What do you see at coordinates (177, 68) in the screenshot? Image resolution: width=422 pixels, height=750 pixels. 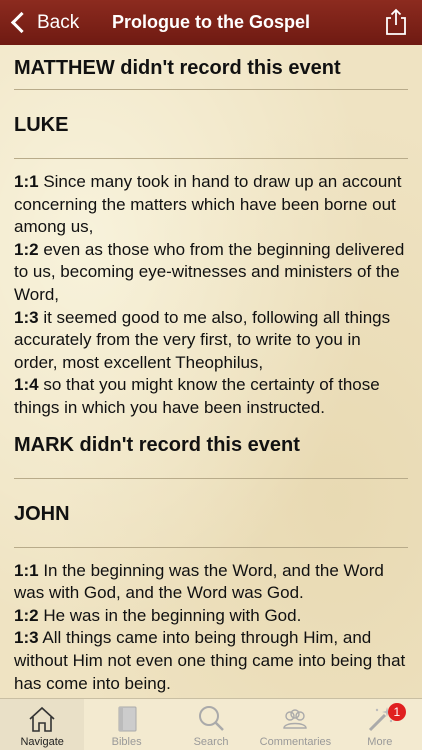 I see `matthew-heading: MATTHEW didn't record this event` at bounding box center [177, 68].